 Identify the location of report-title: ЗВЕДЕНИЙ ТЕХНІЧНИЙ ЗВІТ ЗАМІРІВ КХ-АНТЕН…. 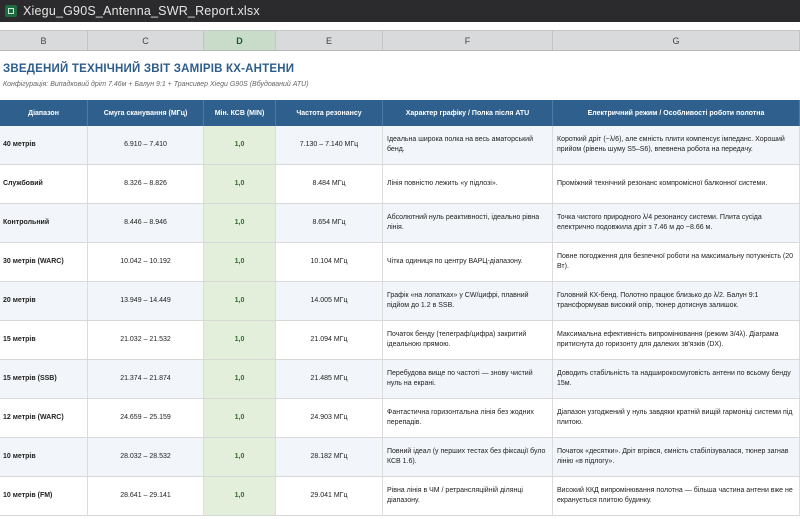
(149, 69).